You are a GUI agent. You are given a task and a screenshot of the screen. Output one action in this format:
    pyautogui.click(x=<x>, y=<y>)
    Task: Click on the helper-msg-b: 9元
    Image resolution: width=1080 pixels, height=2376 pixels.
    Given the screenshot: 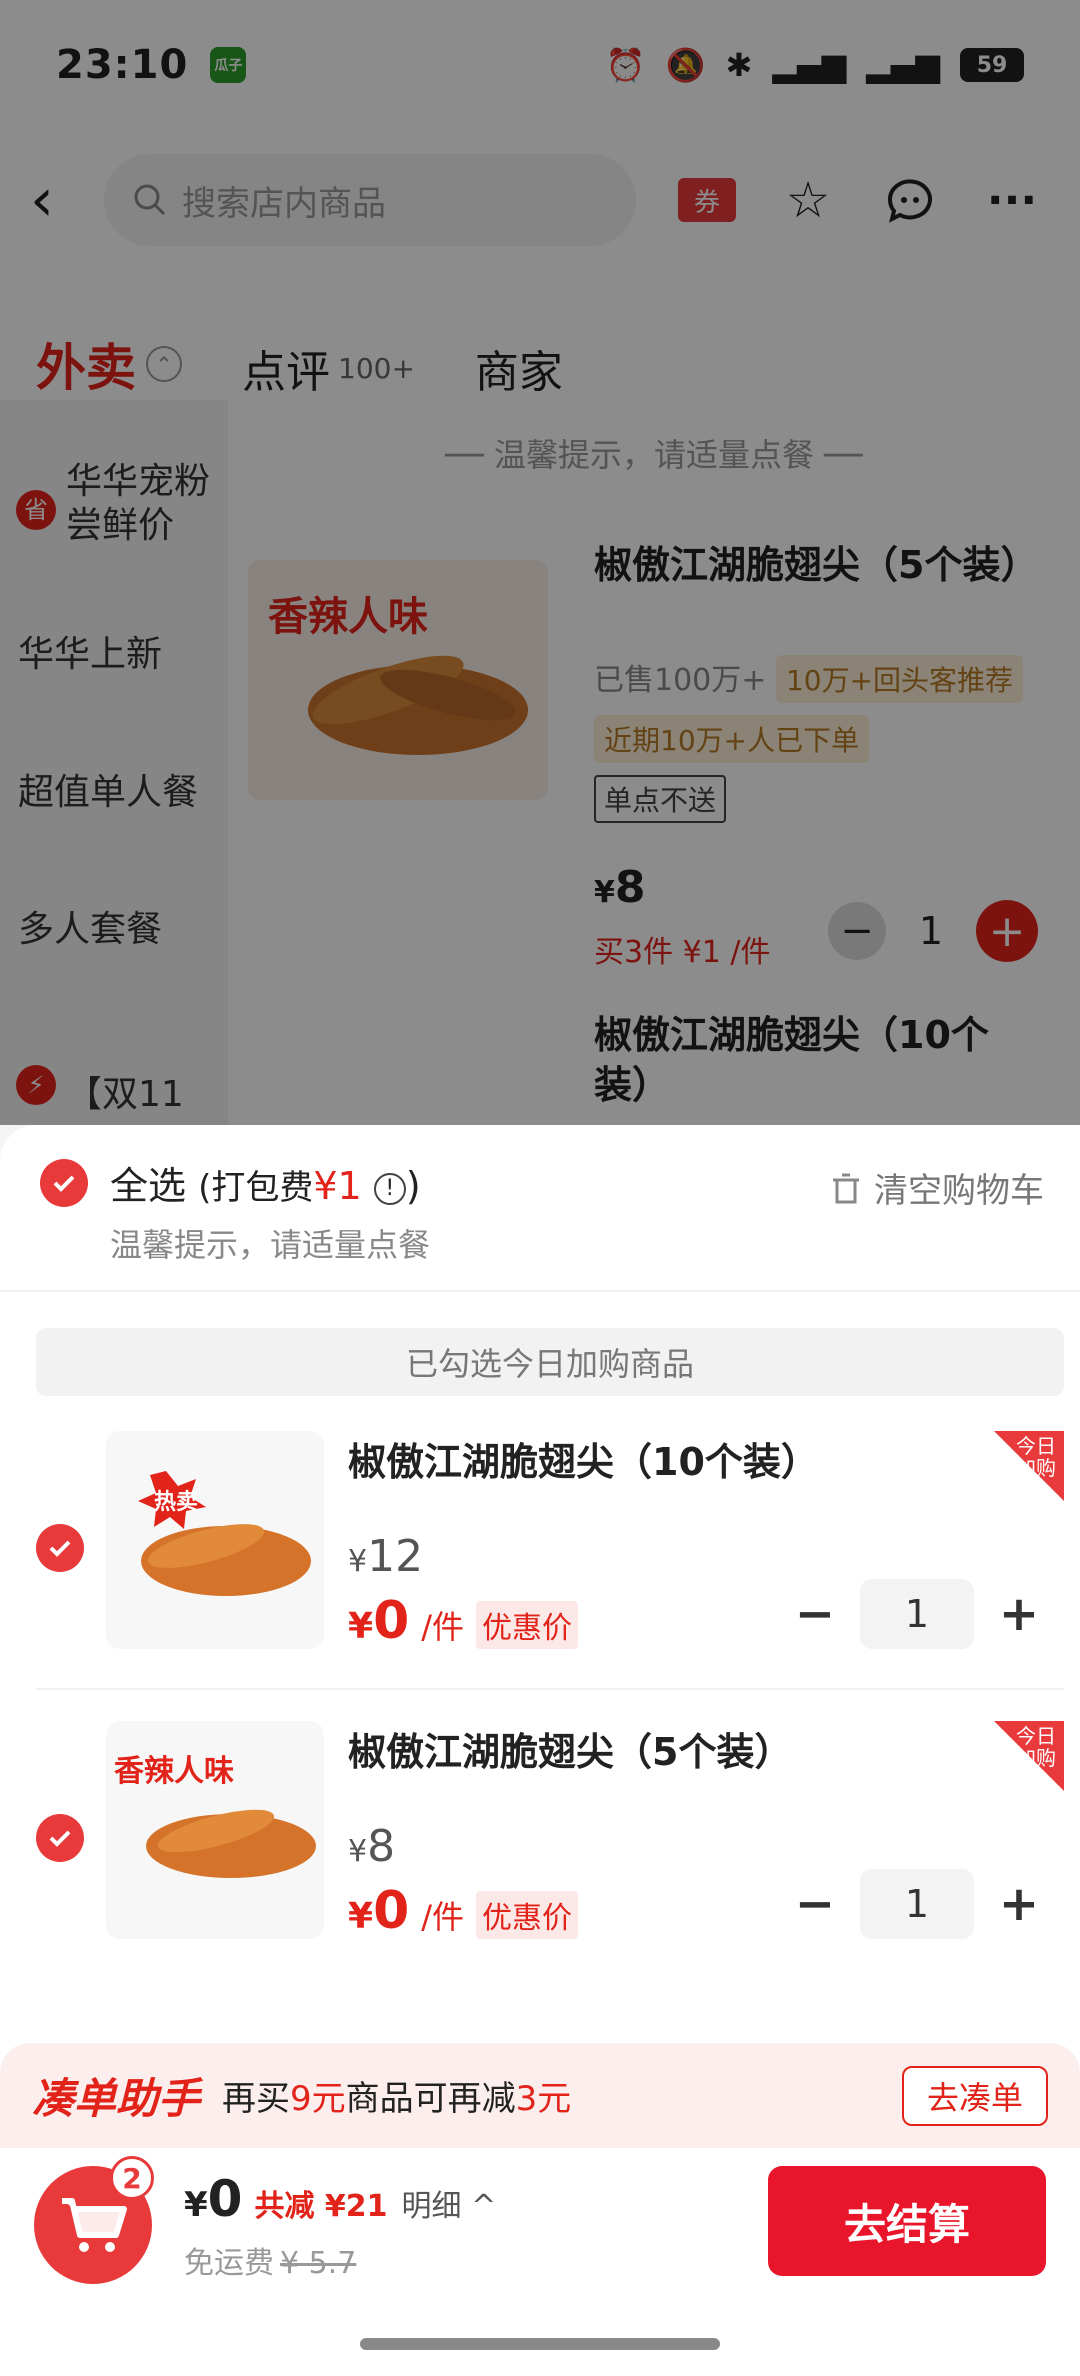 What is the action you would take?
    pyautogui.click(x=318, y=2099)
    